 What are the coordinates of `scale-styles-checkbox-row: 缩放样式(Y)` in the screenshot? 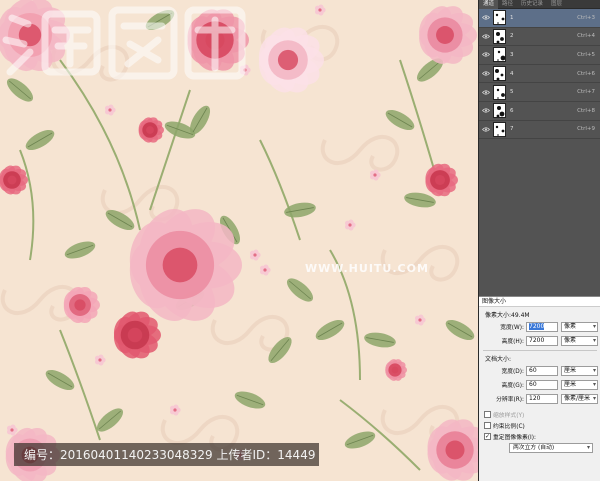 It's located at (539, 414).